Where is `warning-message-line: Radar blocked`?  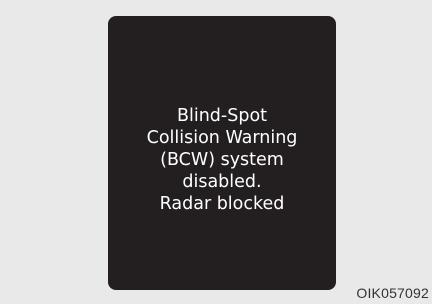
warning-message-line: Radar blocked is located at coordinates (222, 204).